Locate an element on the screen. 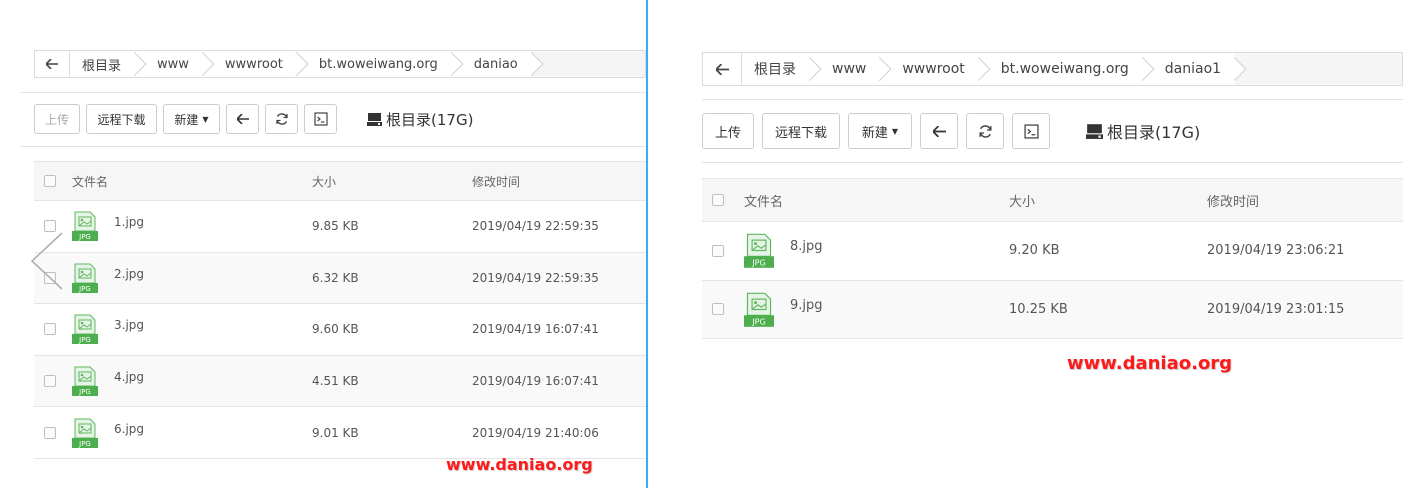 This screenshot has width=1403, height=488. breadcrumb-item-current: daniao is located at coordinates (491, 64).